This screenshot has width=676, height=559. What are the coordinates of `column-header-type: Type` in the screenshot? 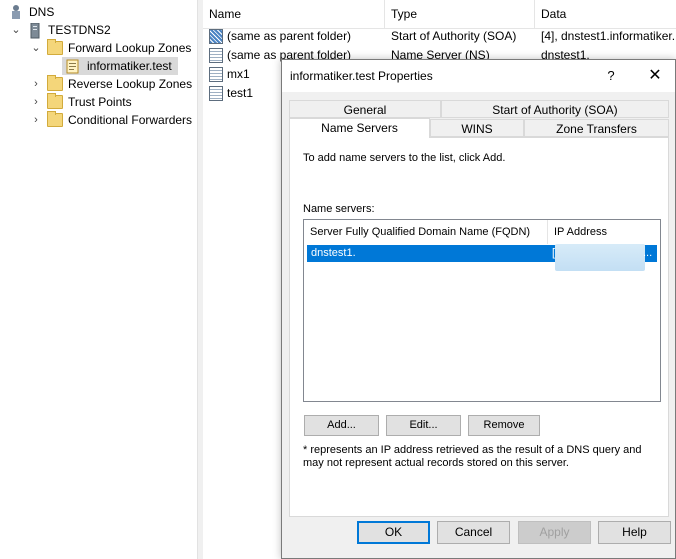 It's located at (460, 14).